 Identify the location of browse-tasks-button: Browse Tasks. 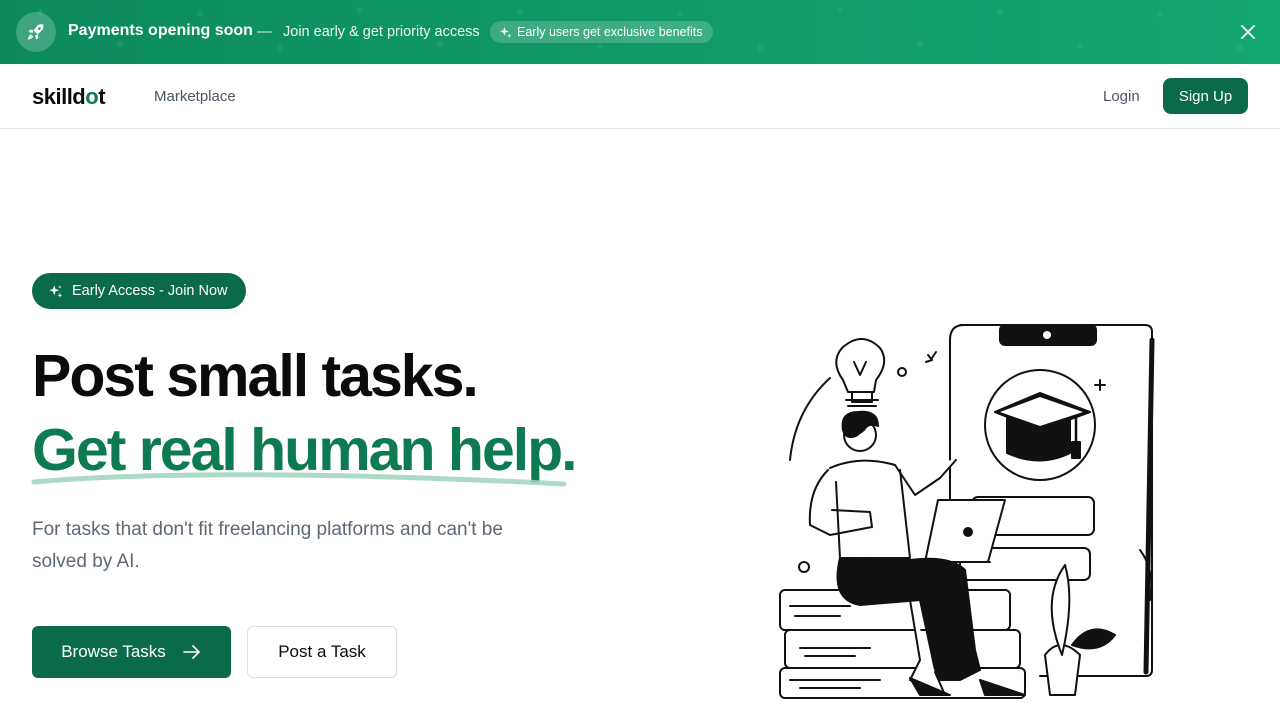
(131, 652).